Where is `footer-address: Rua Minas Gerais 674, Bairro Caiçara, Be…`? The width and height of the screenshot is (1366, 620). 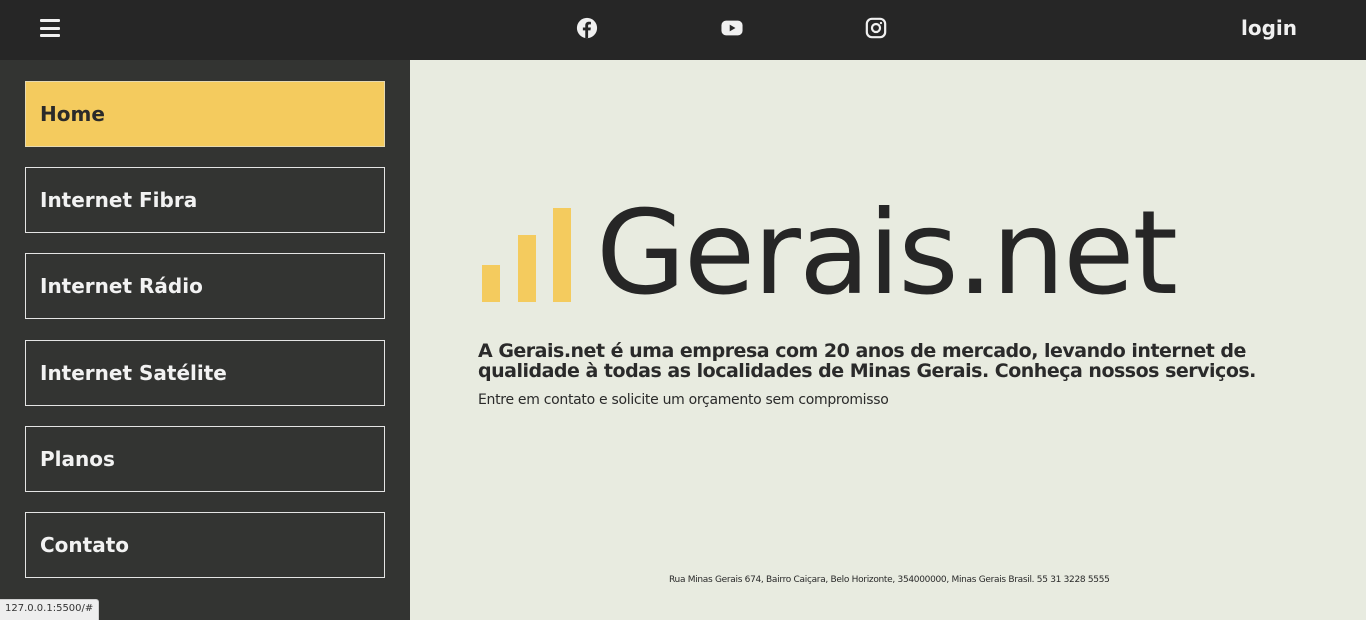
footer-address: Rua Minas Gerais 674, Bairro Caiçara, Be… is located at coordinates (889, 580).